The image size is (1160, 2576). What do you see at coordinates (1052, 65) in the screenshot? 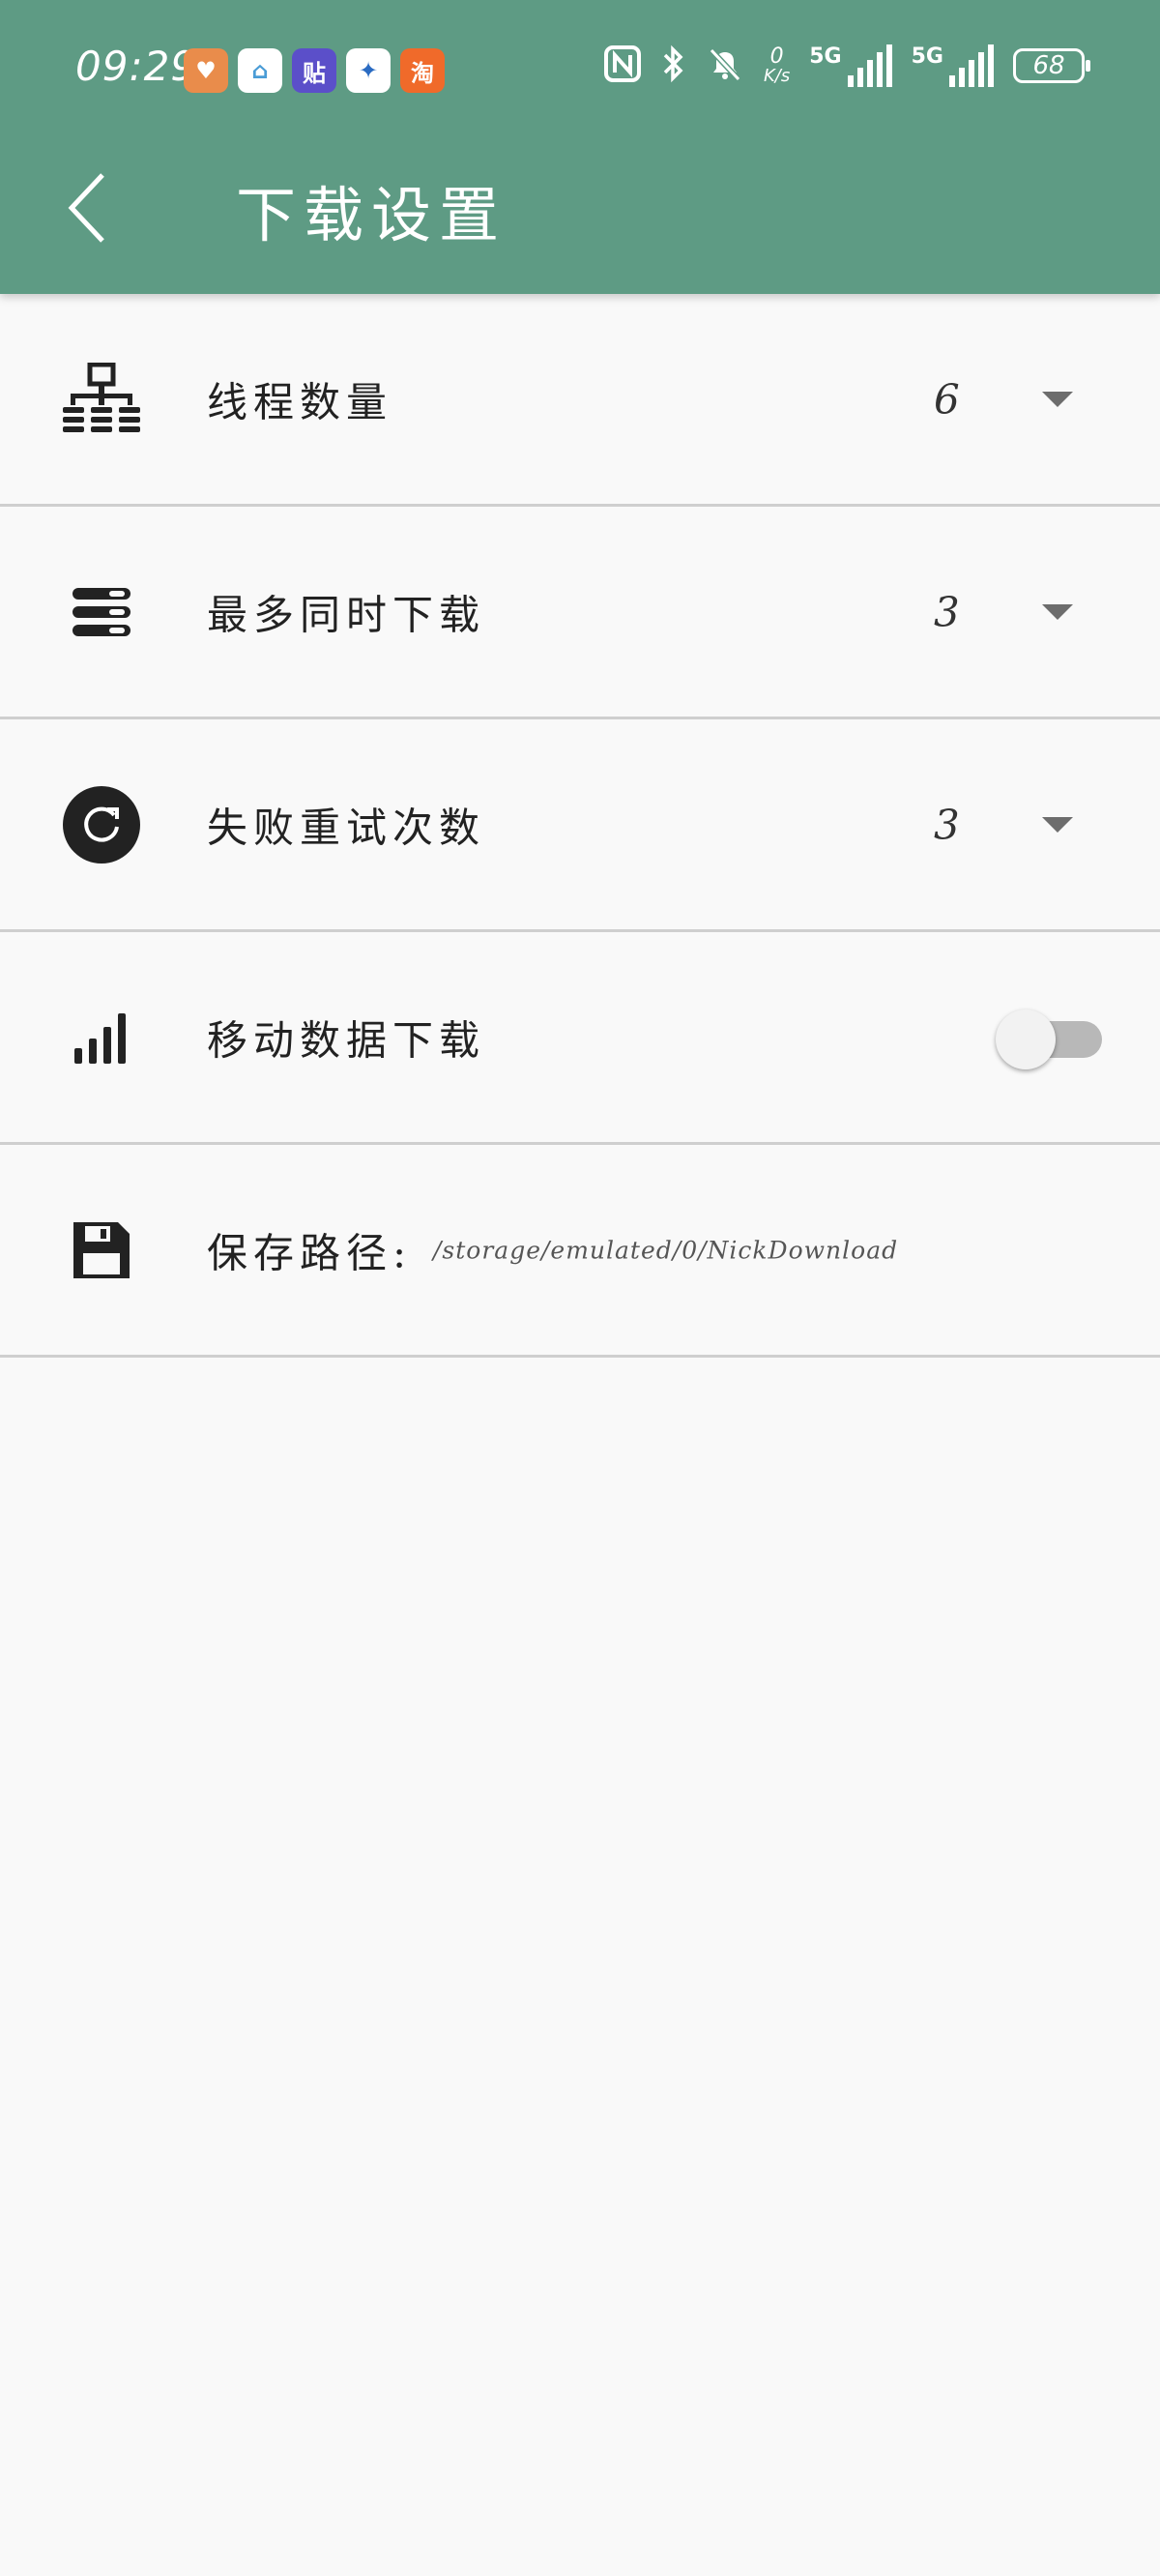
I see `battery-icon: 68` at bounding box center [1052, 65].